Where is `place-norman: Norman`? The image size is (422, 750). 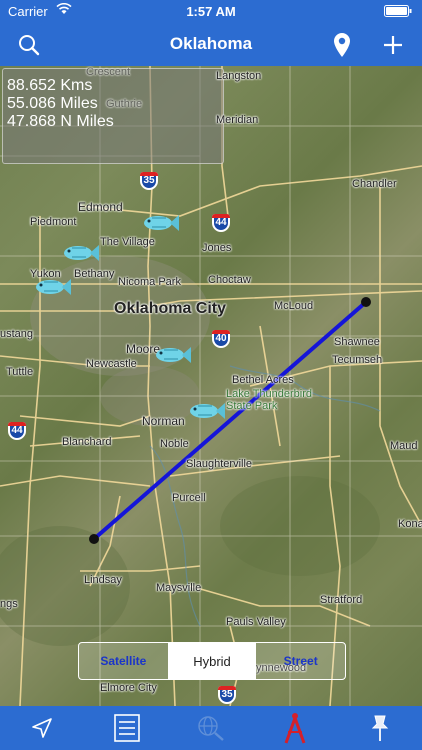 place-norman: Norman is located at coordinates (163, 421).